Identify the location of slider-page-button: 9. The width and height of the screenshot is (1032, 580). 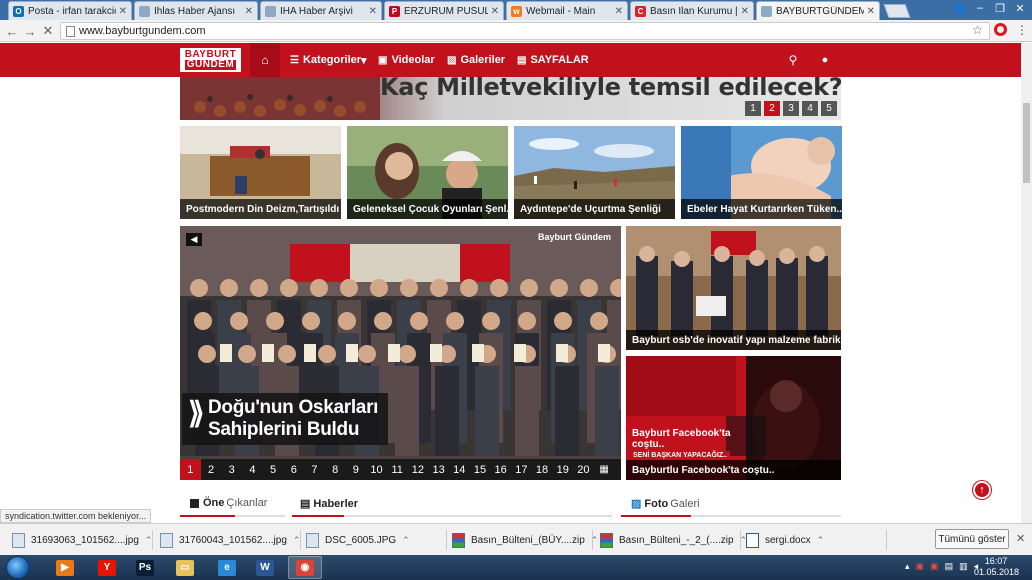
(356, 469).